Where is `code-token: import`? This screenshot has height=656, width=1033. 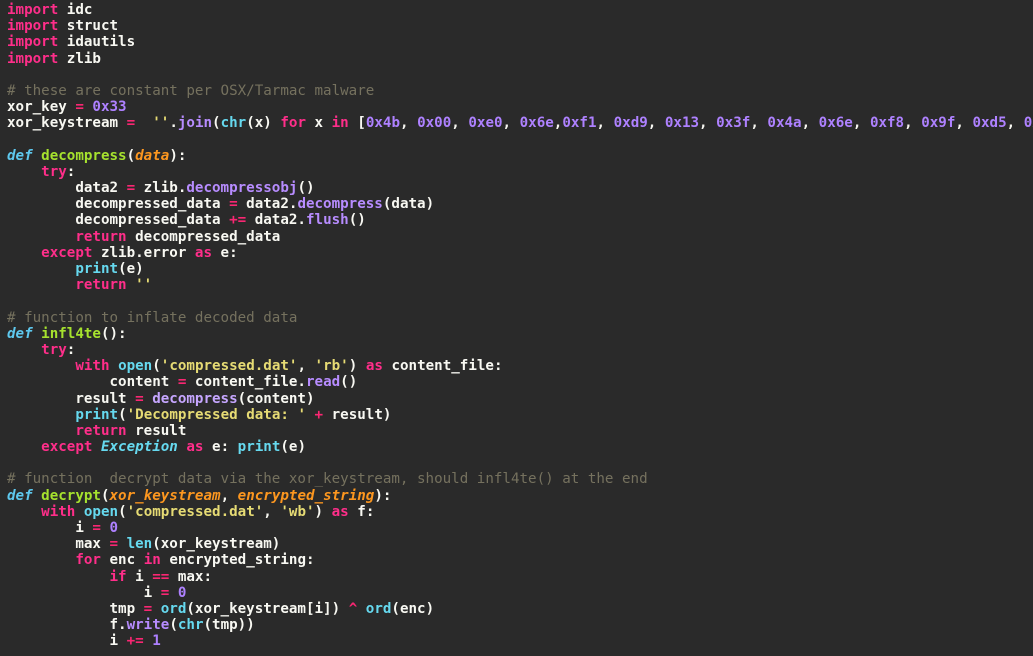
code-token: import is located at coordinates (33, 10).